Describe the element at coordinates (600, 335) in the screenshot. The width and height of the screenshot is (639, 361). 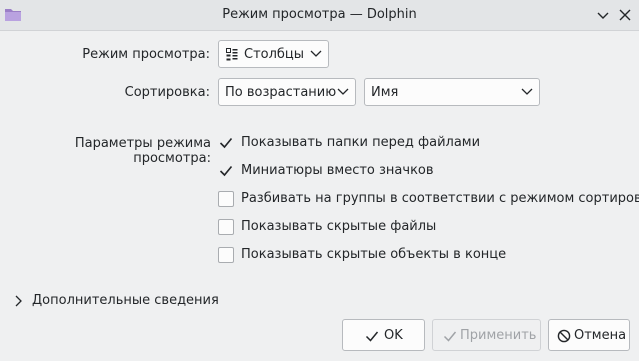
I see `cancel-button-label: Отмена` at that location.